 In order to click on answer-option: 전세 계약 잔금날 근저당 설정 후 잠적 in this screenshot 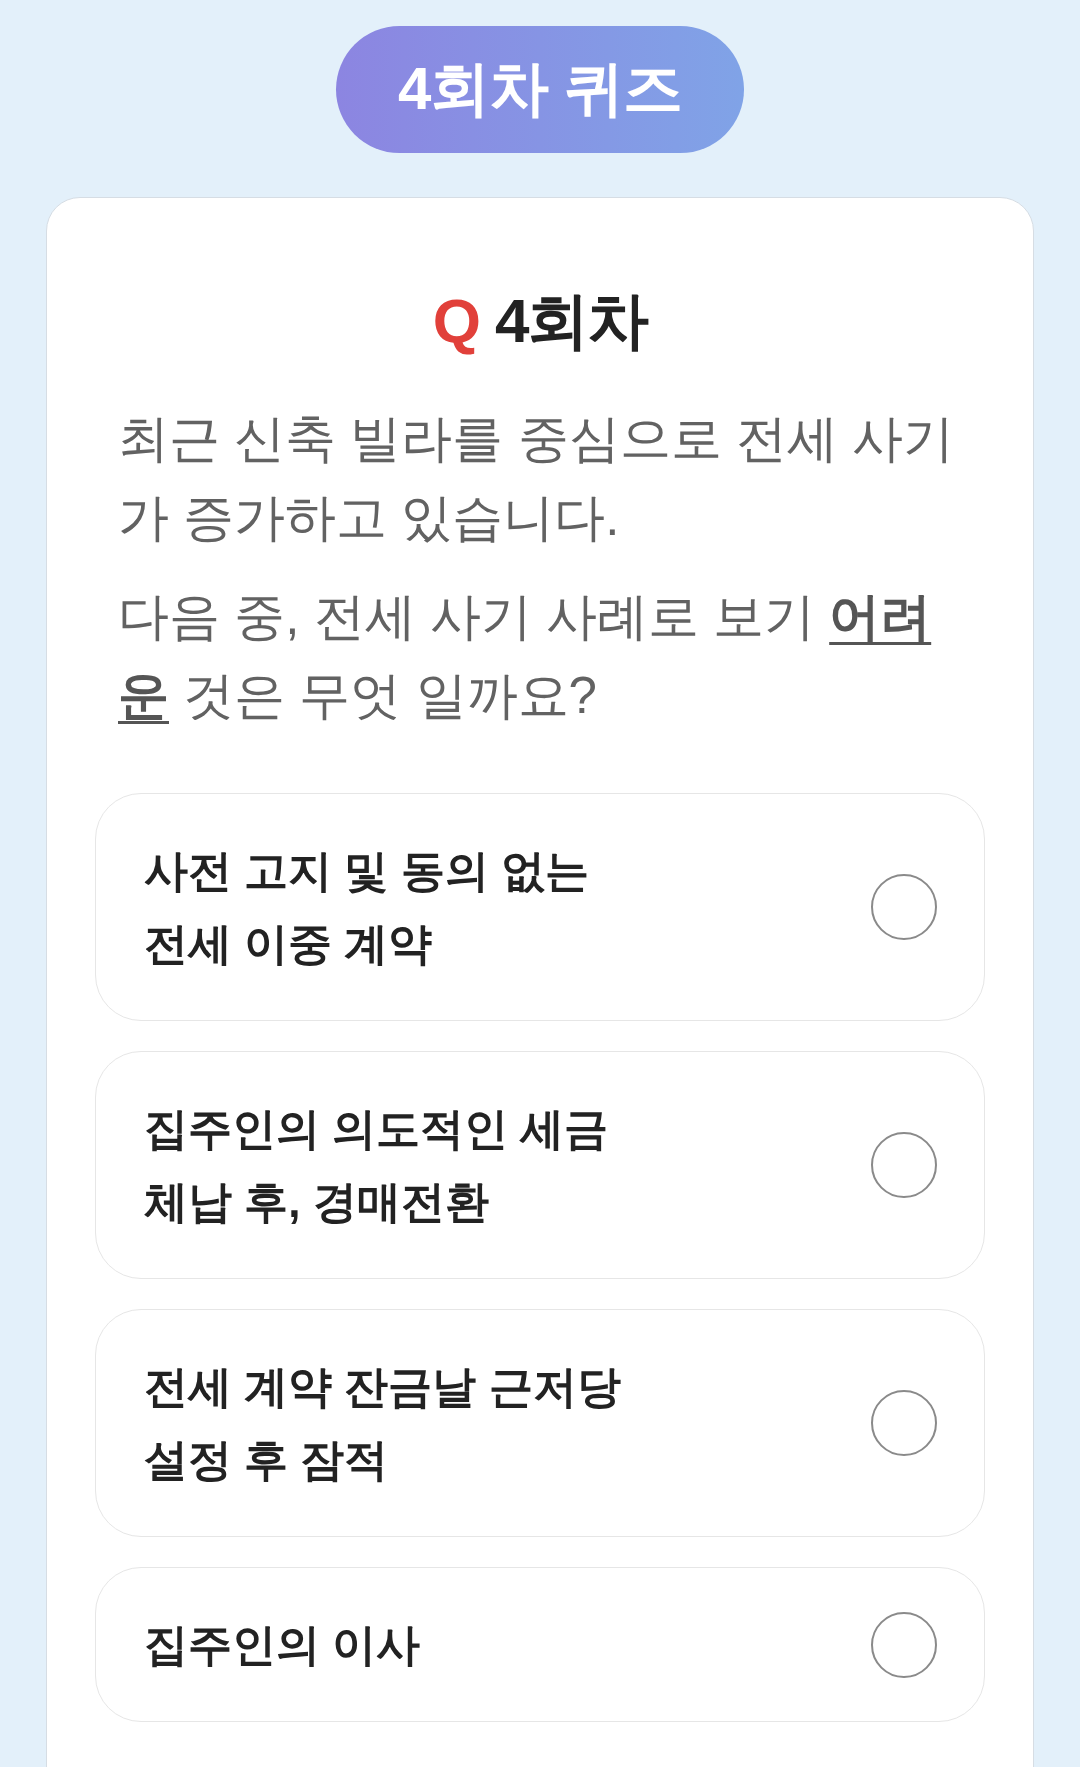, I will do `click(540, 1423)`.